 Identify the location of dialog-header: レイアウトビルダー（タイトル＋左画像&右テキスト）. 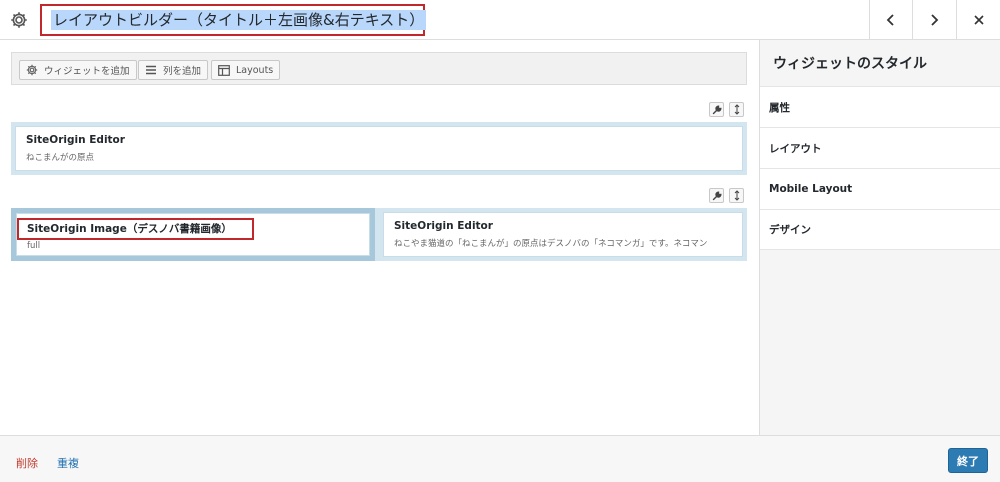
(500, 20).